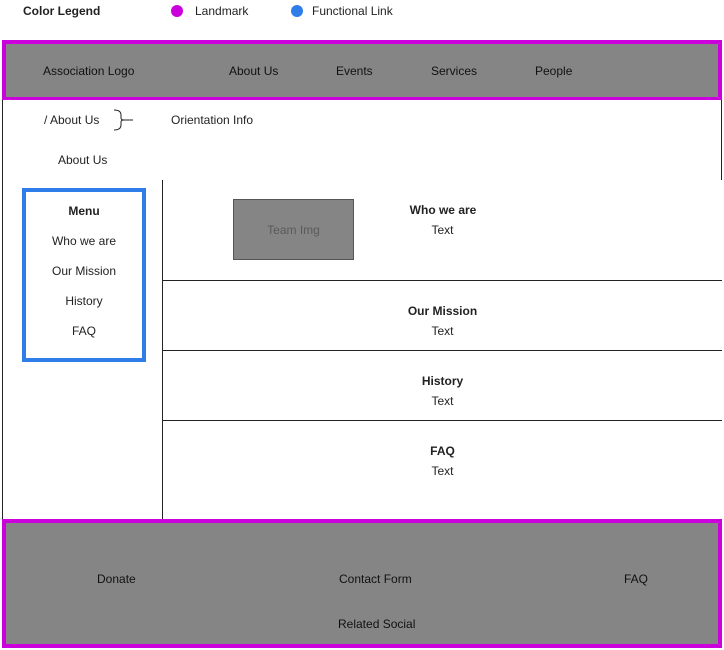 The image size is (724, 650). I want to click on section-history: History Text, so click(442, 386).